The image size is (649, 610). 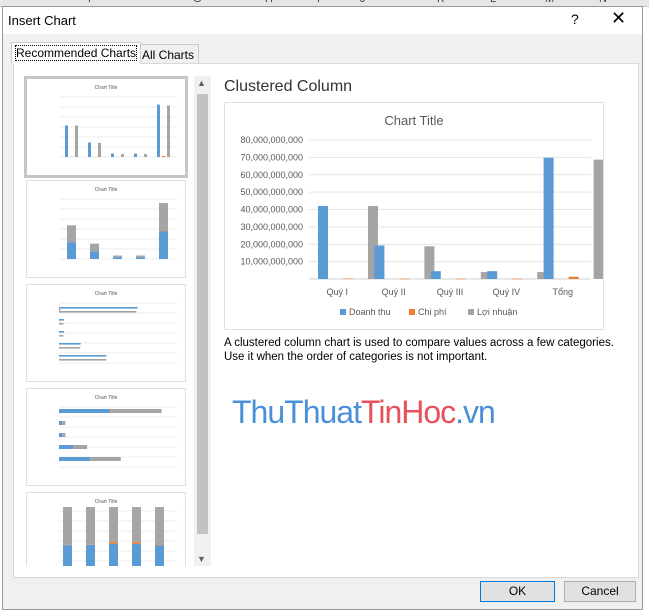 What do you see at coordinates (296, 412) in the screenshot?
I see `watermark-part: ThuThuat` at bounding box center [296, 412].